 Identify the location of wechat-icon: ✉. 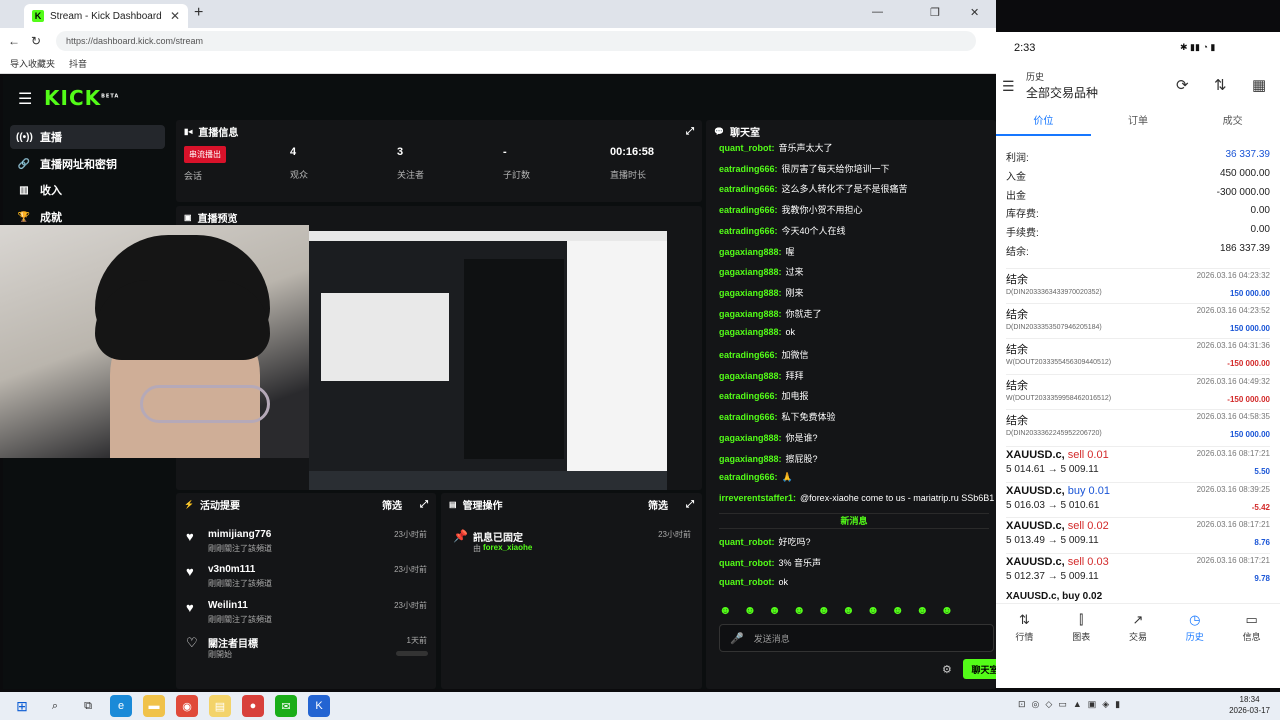
(286, 706).